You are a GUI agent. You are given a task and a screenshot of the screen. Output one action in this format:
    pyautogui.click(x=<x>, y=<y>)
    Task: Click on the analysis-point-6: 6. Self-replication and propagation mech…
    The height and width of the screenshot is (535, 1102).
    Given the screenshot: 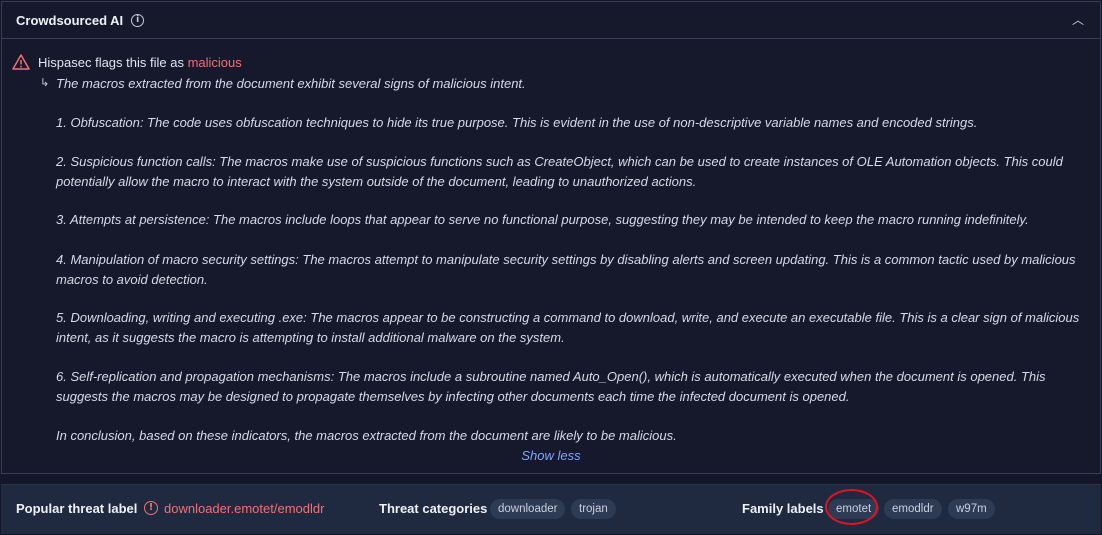 What is the action you would take?
    pyautogui.click(x=551, y=386)
    